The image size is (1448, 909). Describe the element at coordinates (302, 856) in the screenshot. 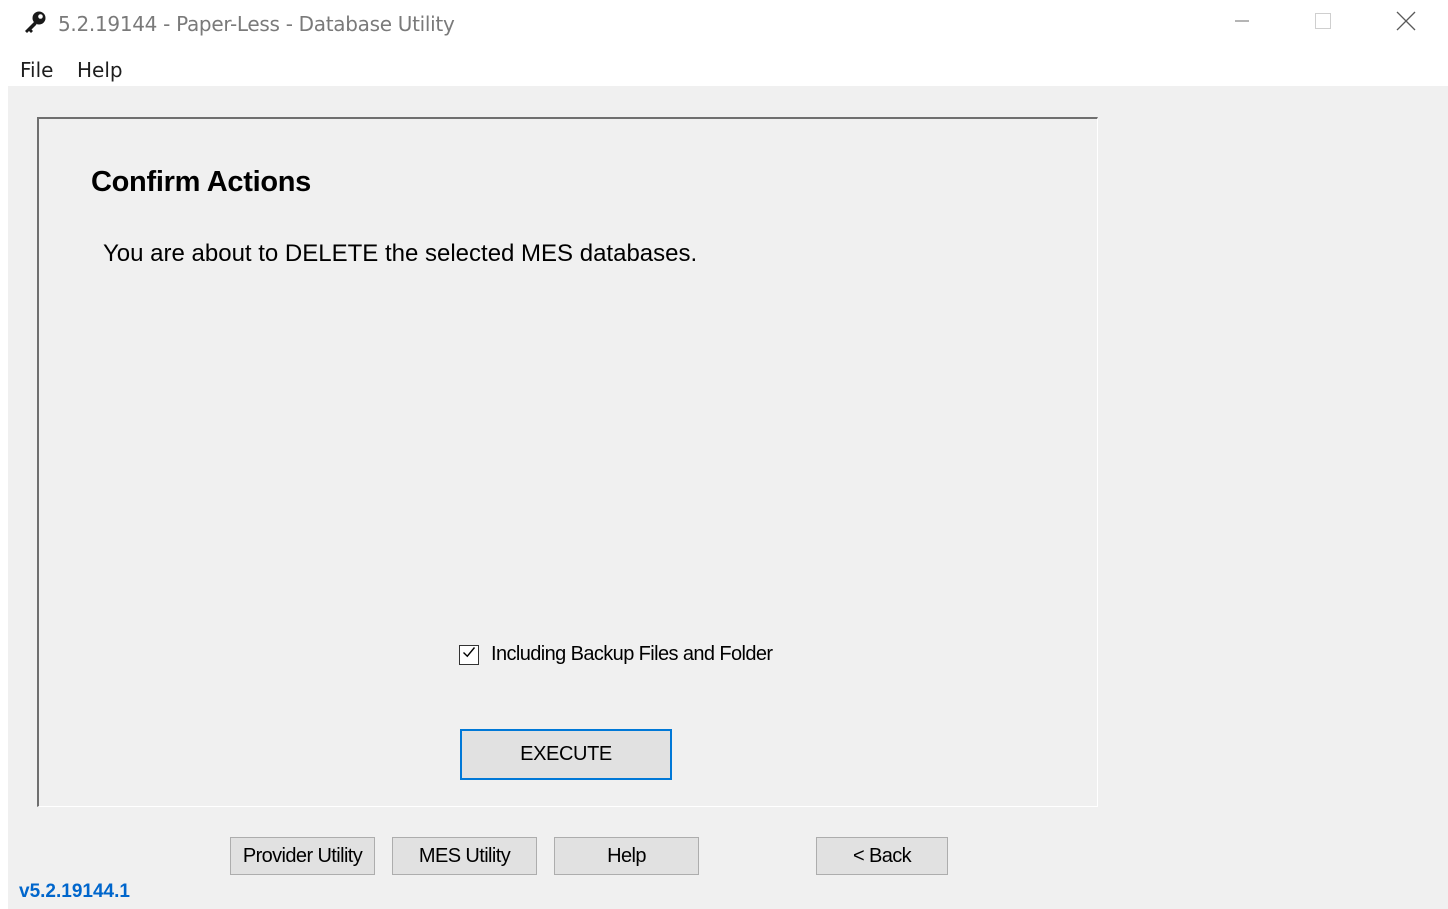

I see `provider-utility-button: Provider Utility` at that location.